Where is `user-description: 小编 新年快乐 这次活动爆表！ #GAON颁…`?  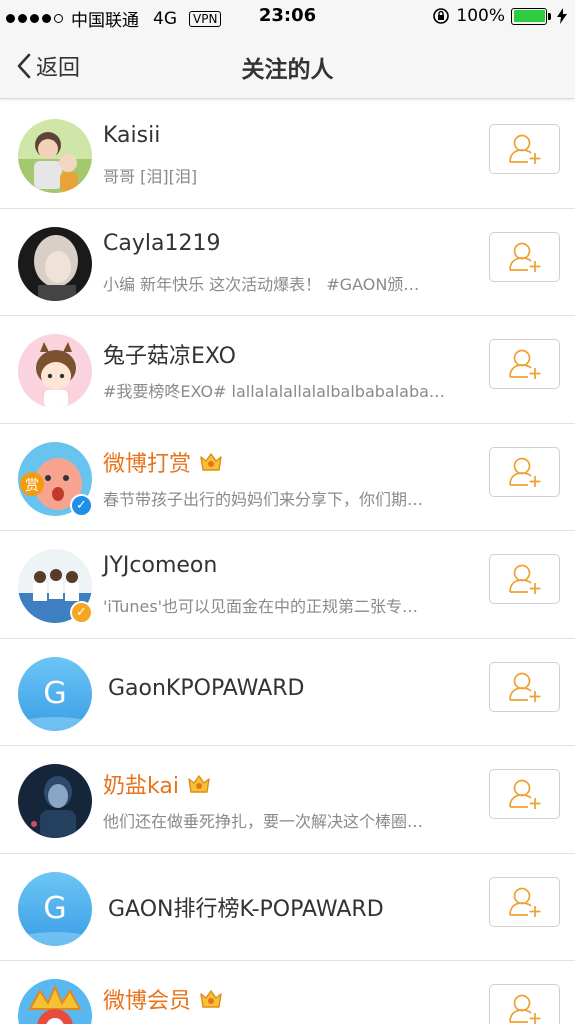
user-description: 小编 新年快乐 这次活动爆表！ #GAON颁… is located at coordinates (261, 284).